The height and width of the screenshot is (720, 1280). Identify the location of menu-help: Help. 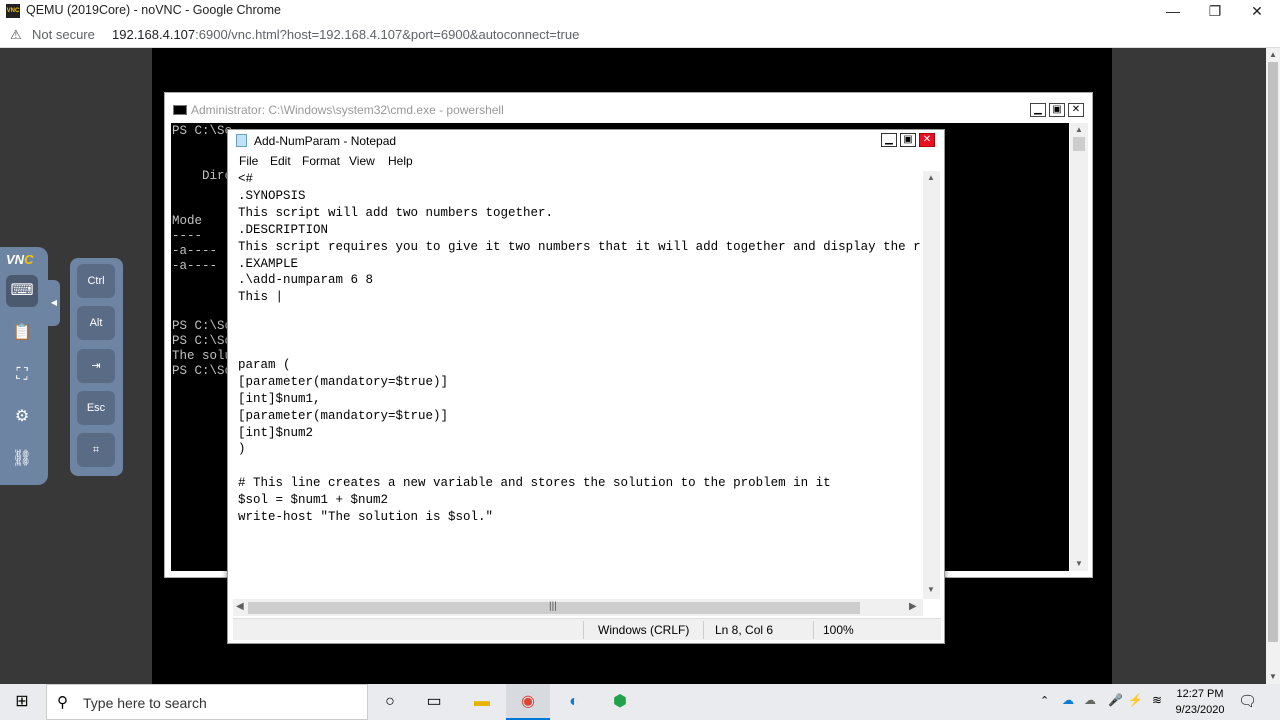
(400, 161).